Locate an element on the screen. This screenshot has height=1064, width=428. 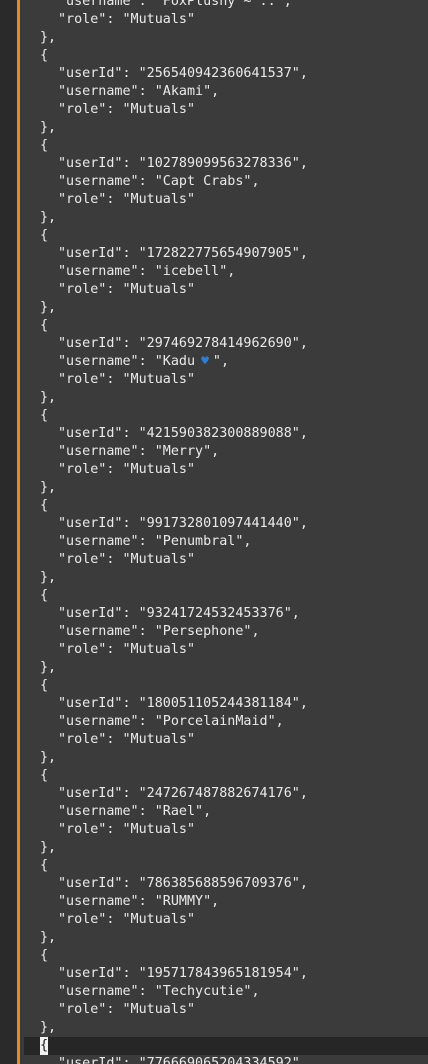
json-userid-line: "userId": "93241724532453376", is located at coordinates (179, 613).